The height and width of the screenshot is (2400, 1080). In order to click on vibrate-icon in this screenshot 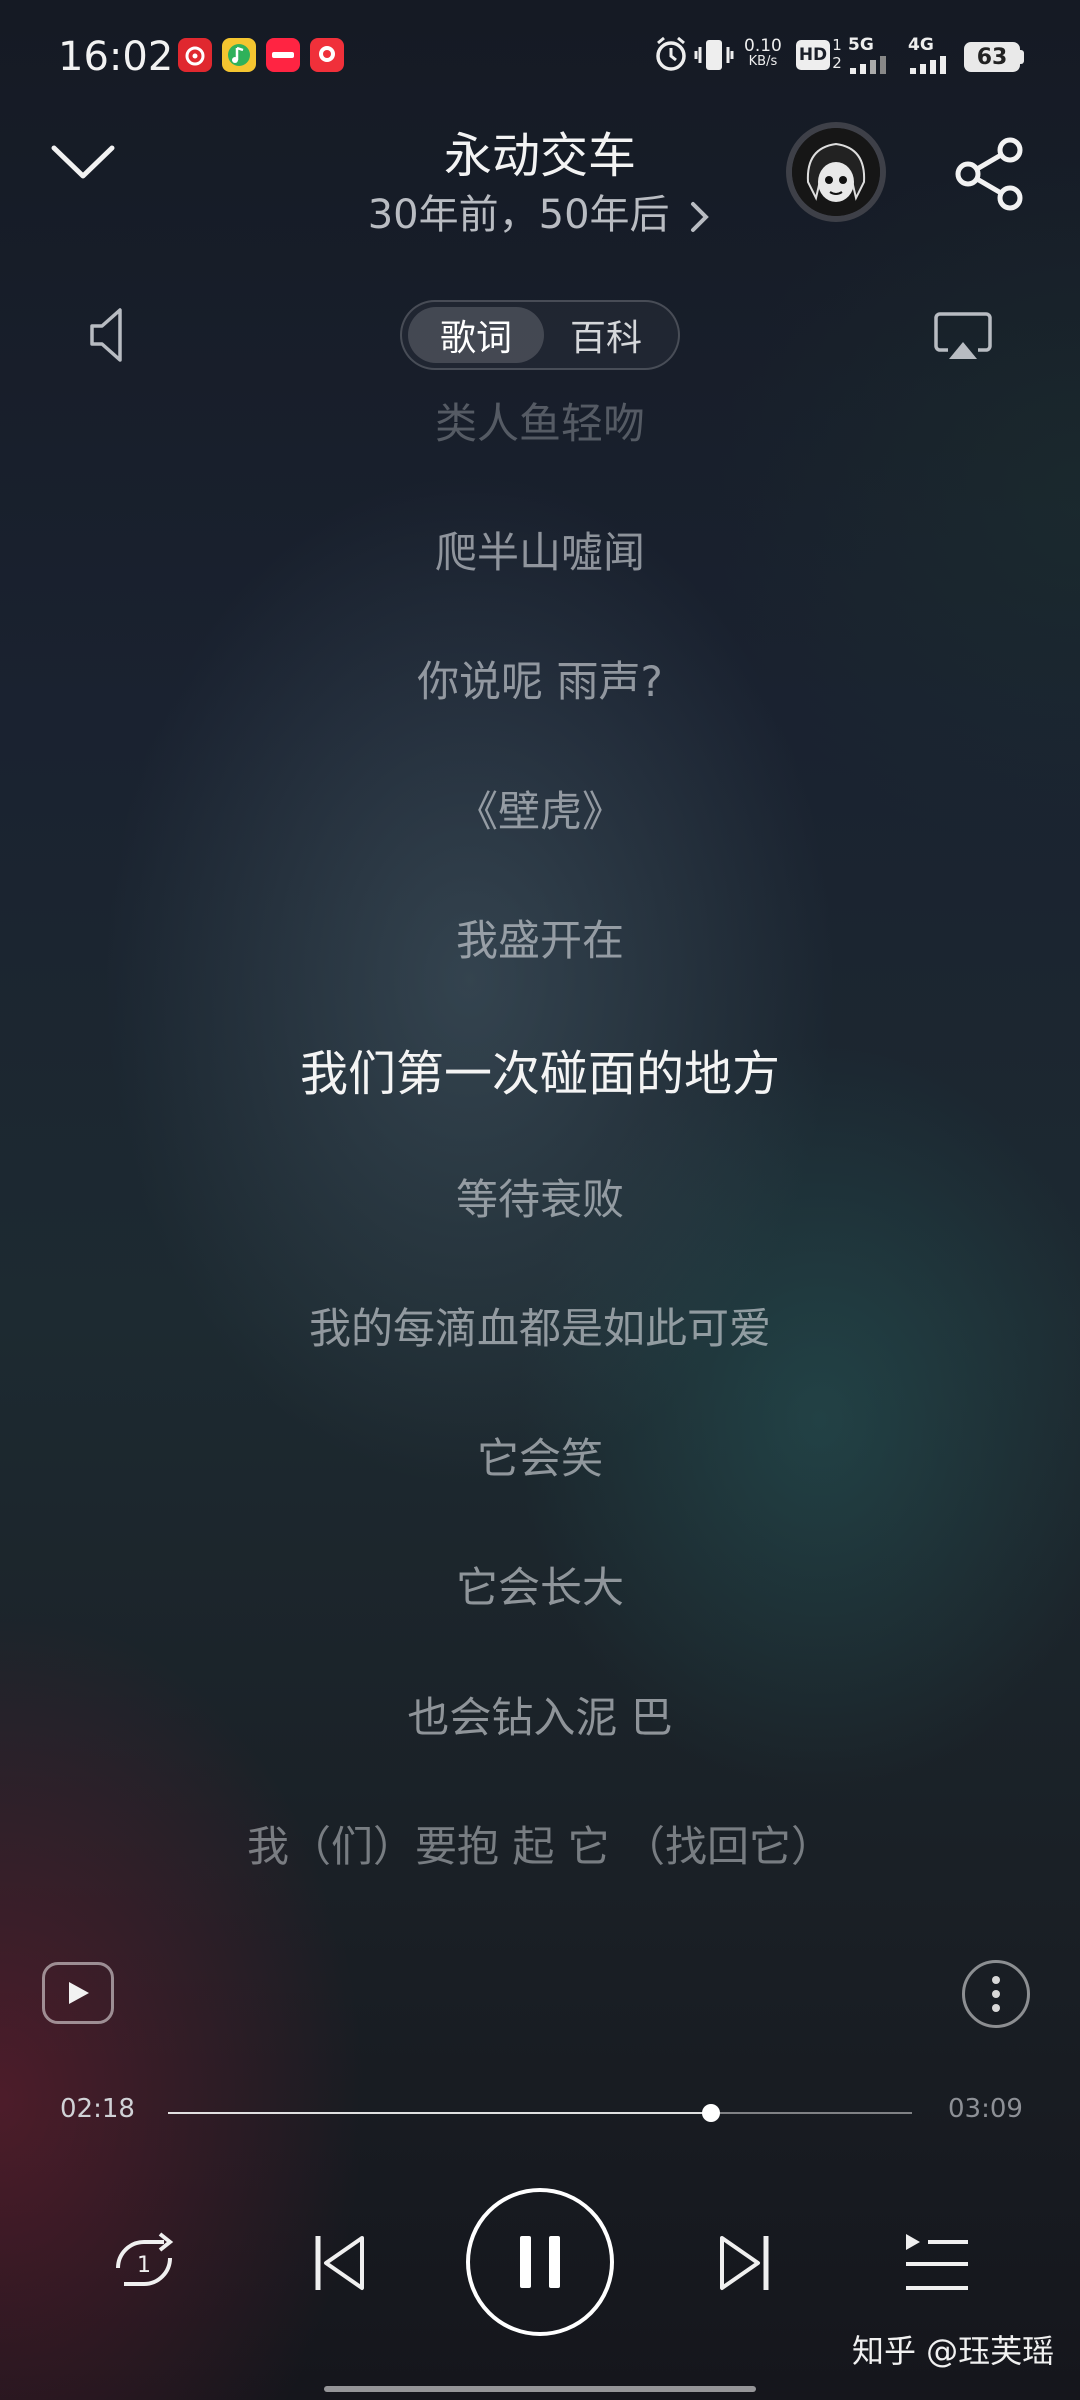, I will do `click(714, 55)`.